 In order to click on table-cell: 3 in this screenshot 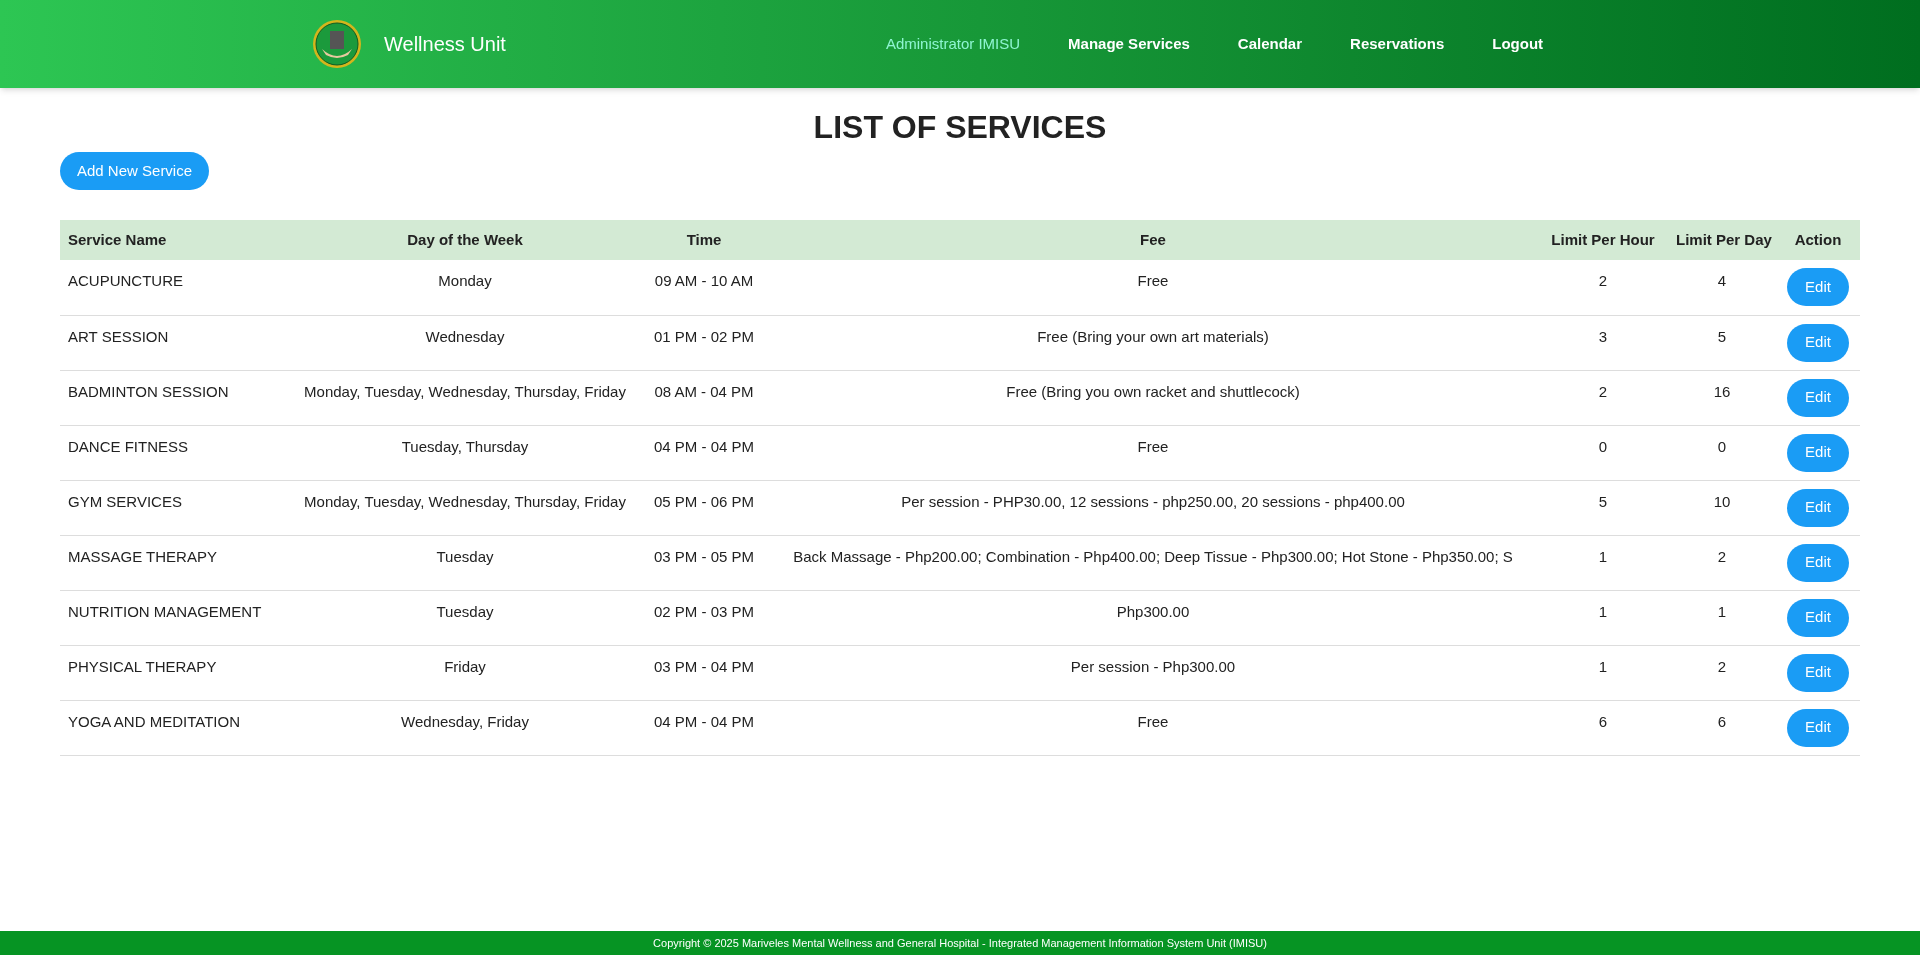, I will do `click(1603, 336)`.